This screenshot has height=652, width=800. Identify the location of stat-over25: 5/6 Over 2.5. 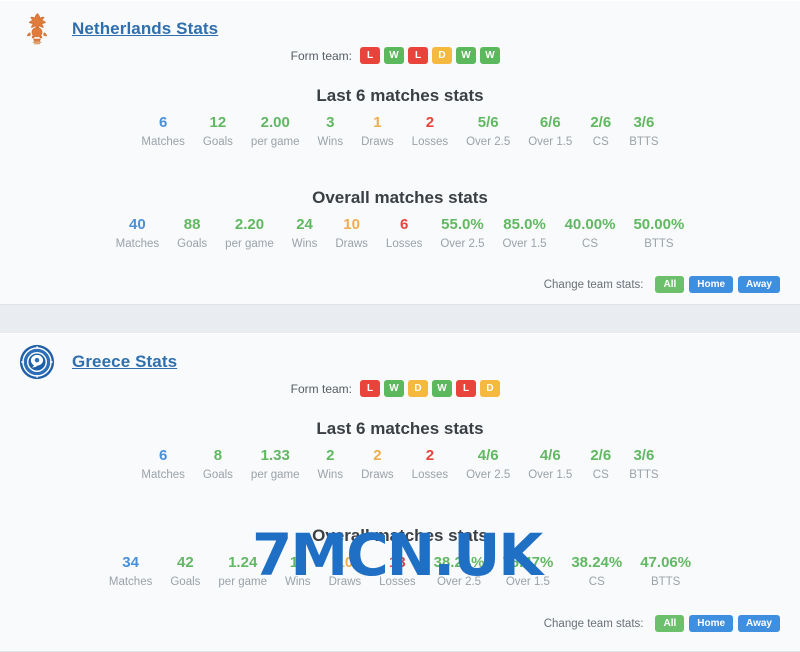
(488, 132).